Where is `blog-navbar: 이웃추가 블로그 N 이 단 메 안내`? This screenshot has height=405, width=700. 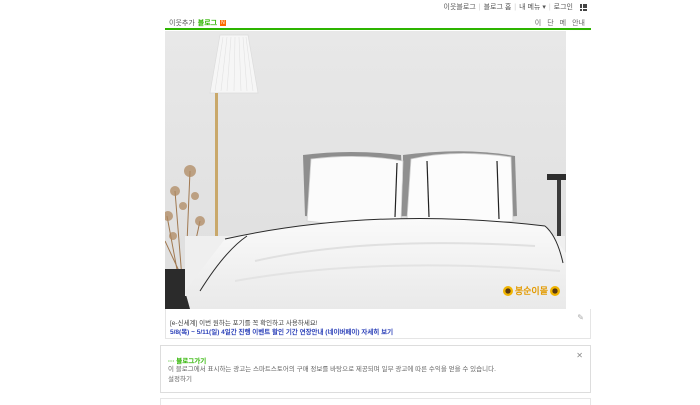 blog-navbar: 이웃추가 블로그 N 이 단 메 안내 is located at coordinates (378, 21).